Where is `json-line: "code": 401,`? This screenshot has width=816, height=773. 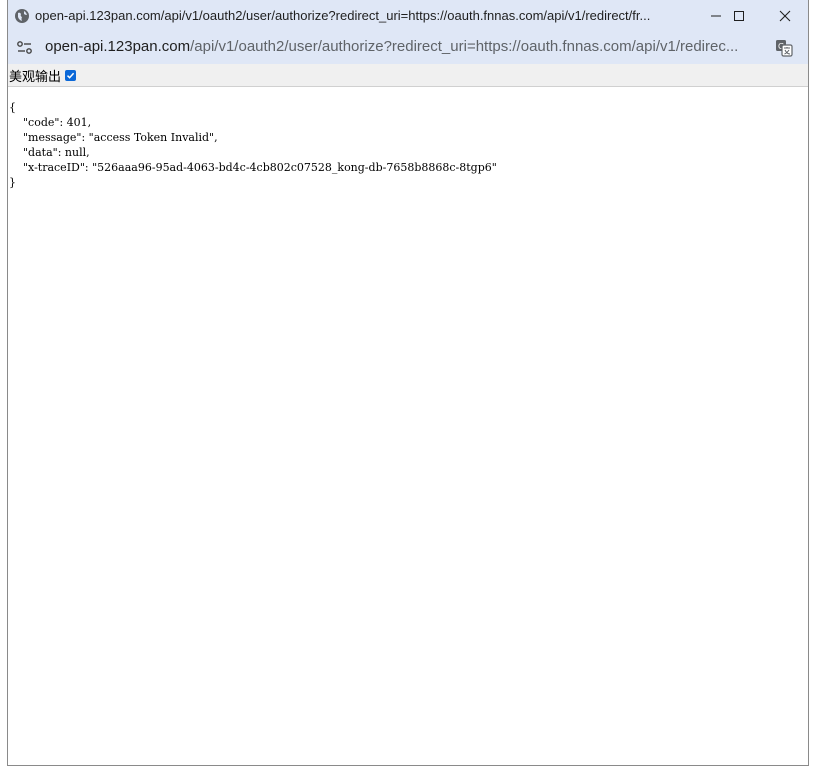 json-line: "code": 401, is located at coordinates (57, 122).